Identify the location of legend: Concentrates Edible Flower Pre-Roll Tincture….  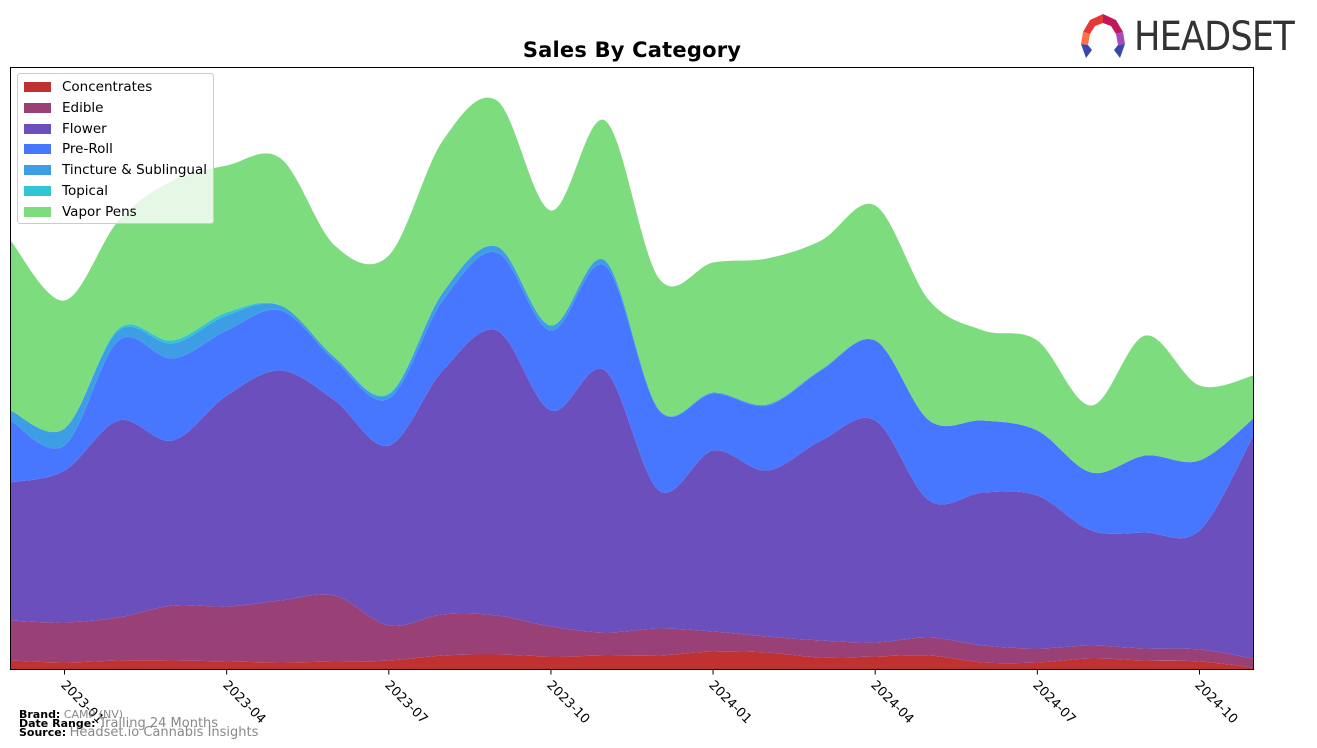
(115, 148).